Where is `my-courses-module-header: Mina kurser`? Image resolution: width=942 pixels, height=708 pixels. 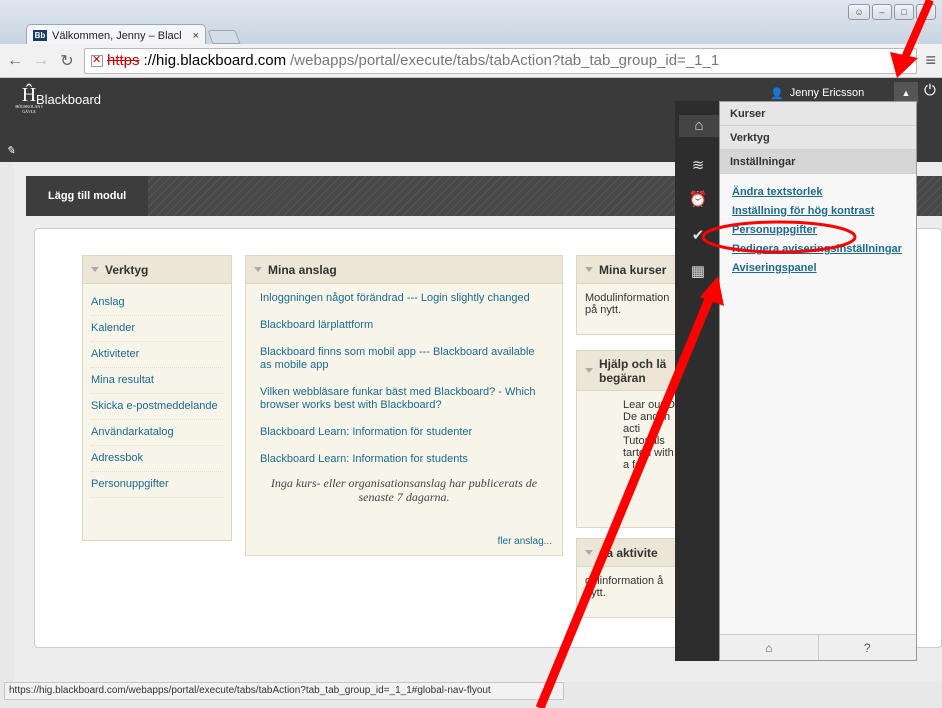 my-courses-module-header: Mina kurser is located at coordinates (631, 270).